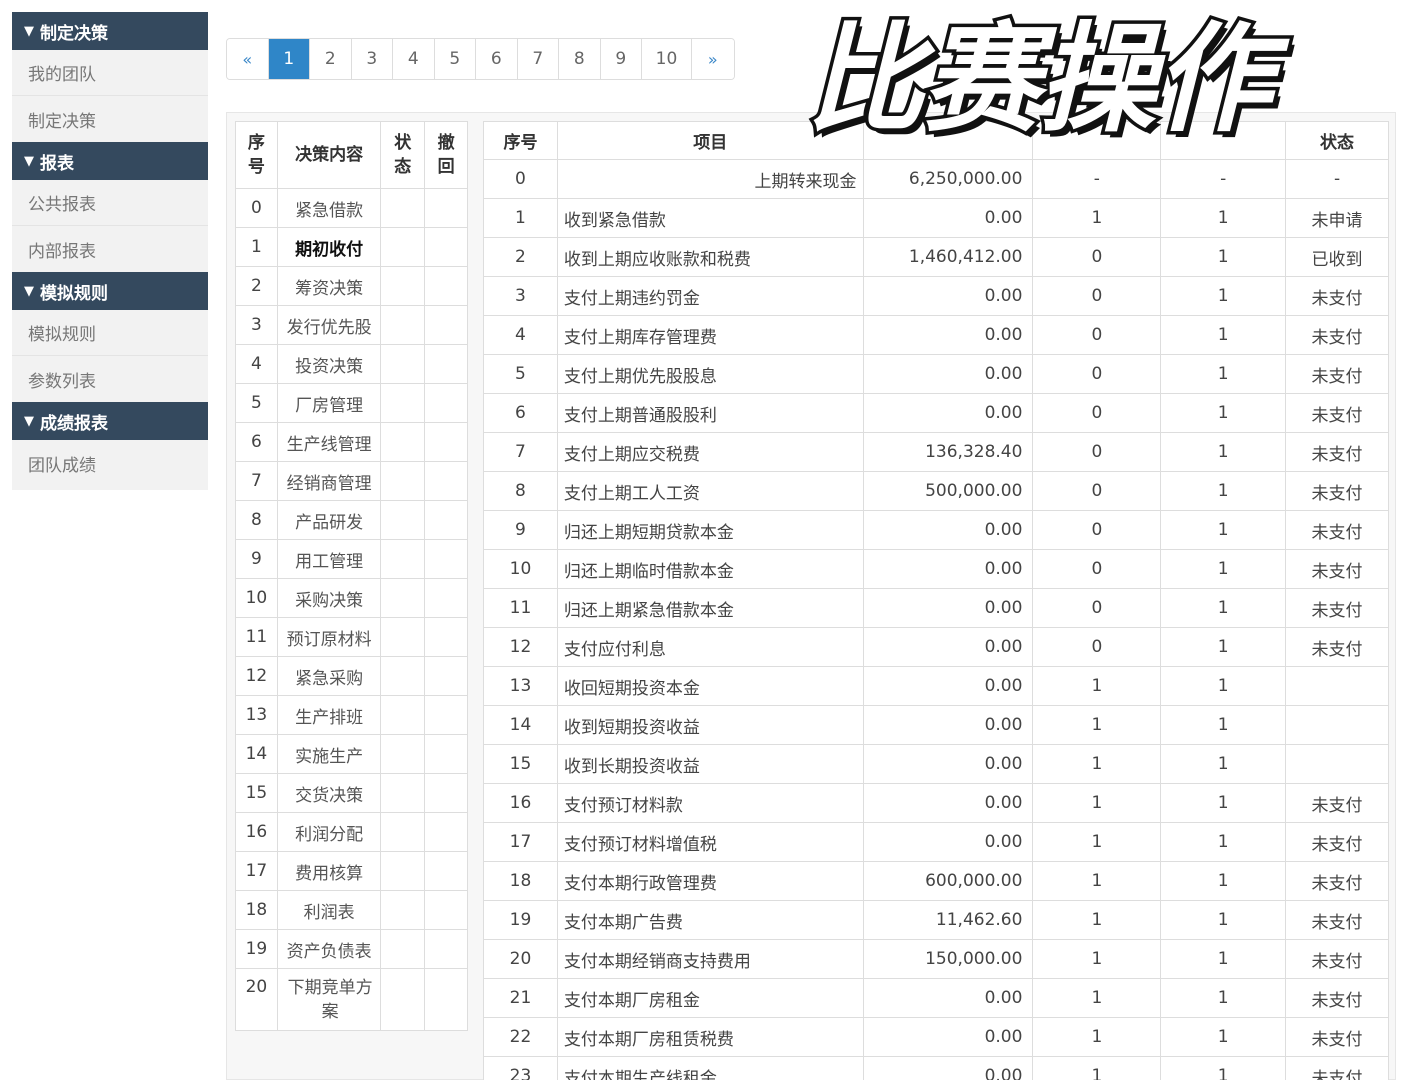 This screenshot has height=1080, width=1416. I want to click on item-status: 已收到, so click(1337, 257).